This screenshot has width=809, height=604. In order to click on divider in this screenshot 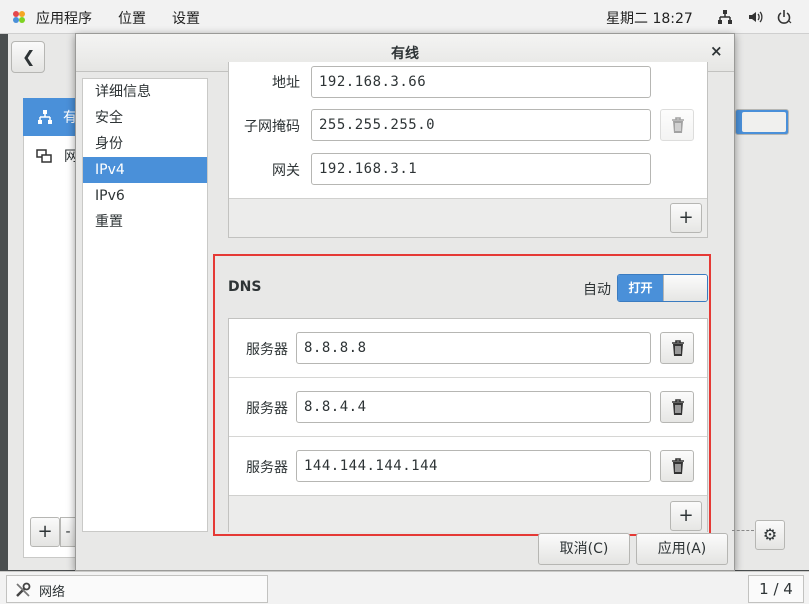, I will do `click(743, 530)`.